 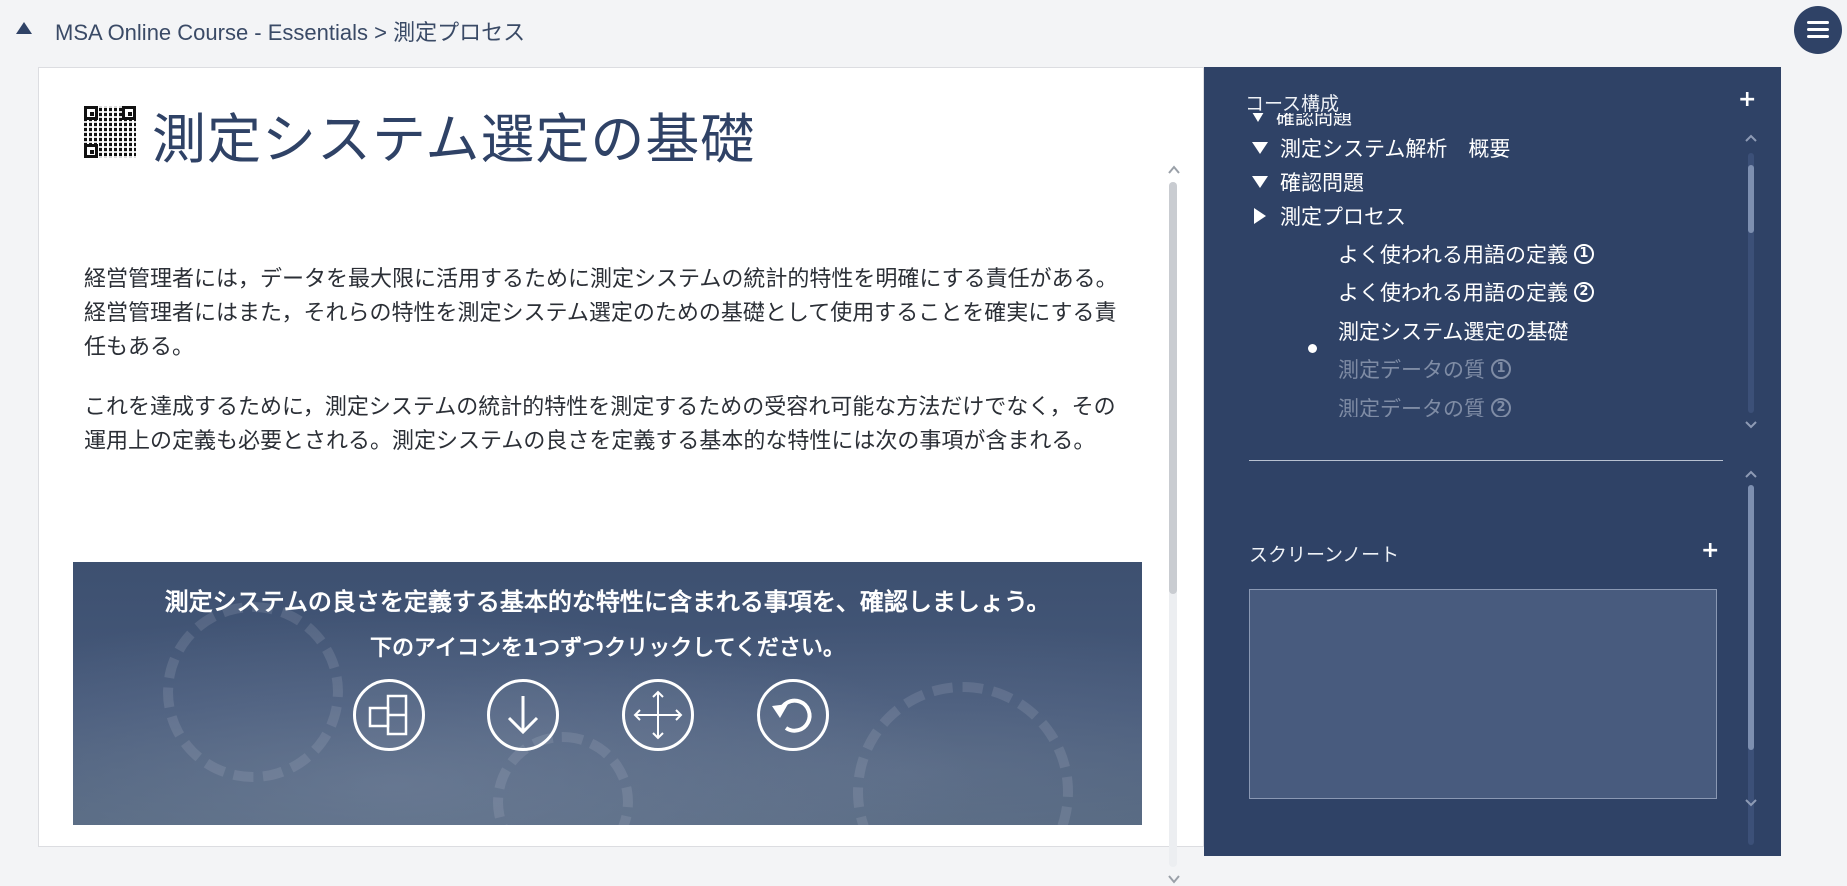 What do you see at coordinates (1395, 149) in the screenshot?
I see `toc-label: 測定システム解析 概要` at bounding box center [1395, 149].